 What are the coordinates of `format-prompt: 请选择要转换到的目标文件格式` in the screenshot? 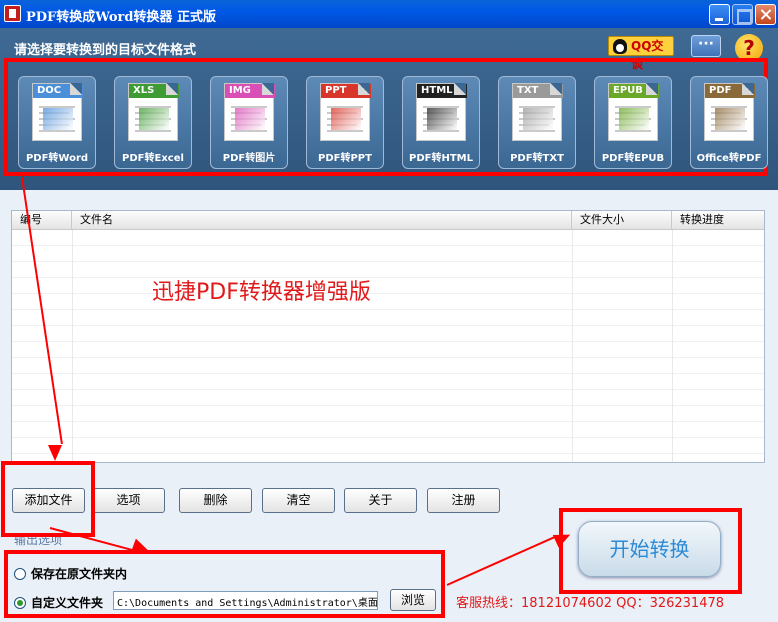 It's located at (105, 50).